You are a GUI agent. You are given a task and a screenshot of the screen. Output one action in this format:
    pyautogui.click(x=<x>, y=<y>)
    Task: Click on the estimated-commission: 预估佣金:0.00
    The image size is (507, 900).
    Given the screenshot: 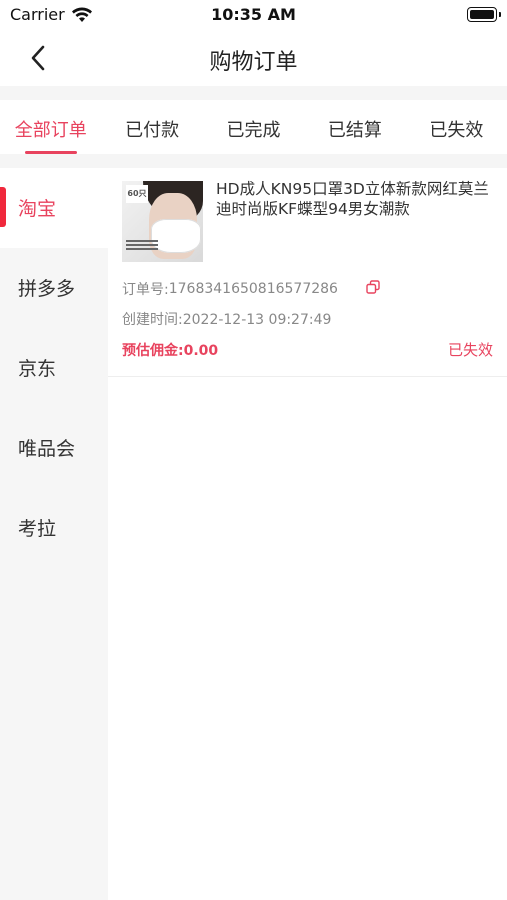 What is the action you would take?
    pyautogui.click(x=170, y=350)
    